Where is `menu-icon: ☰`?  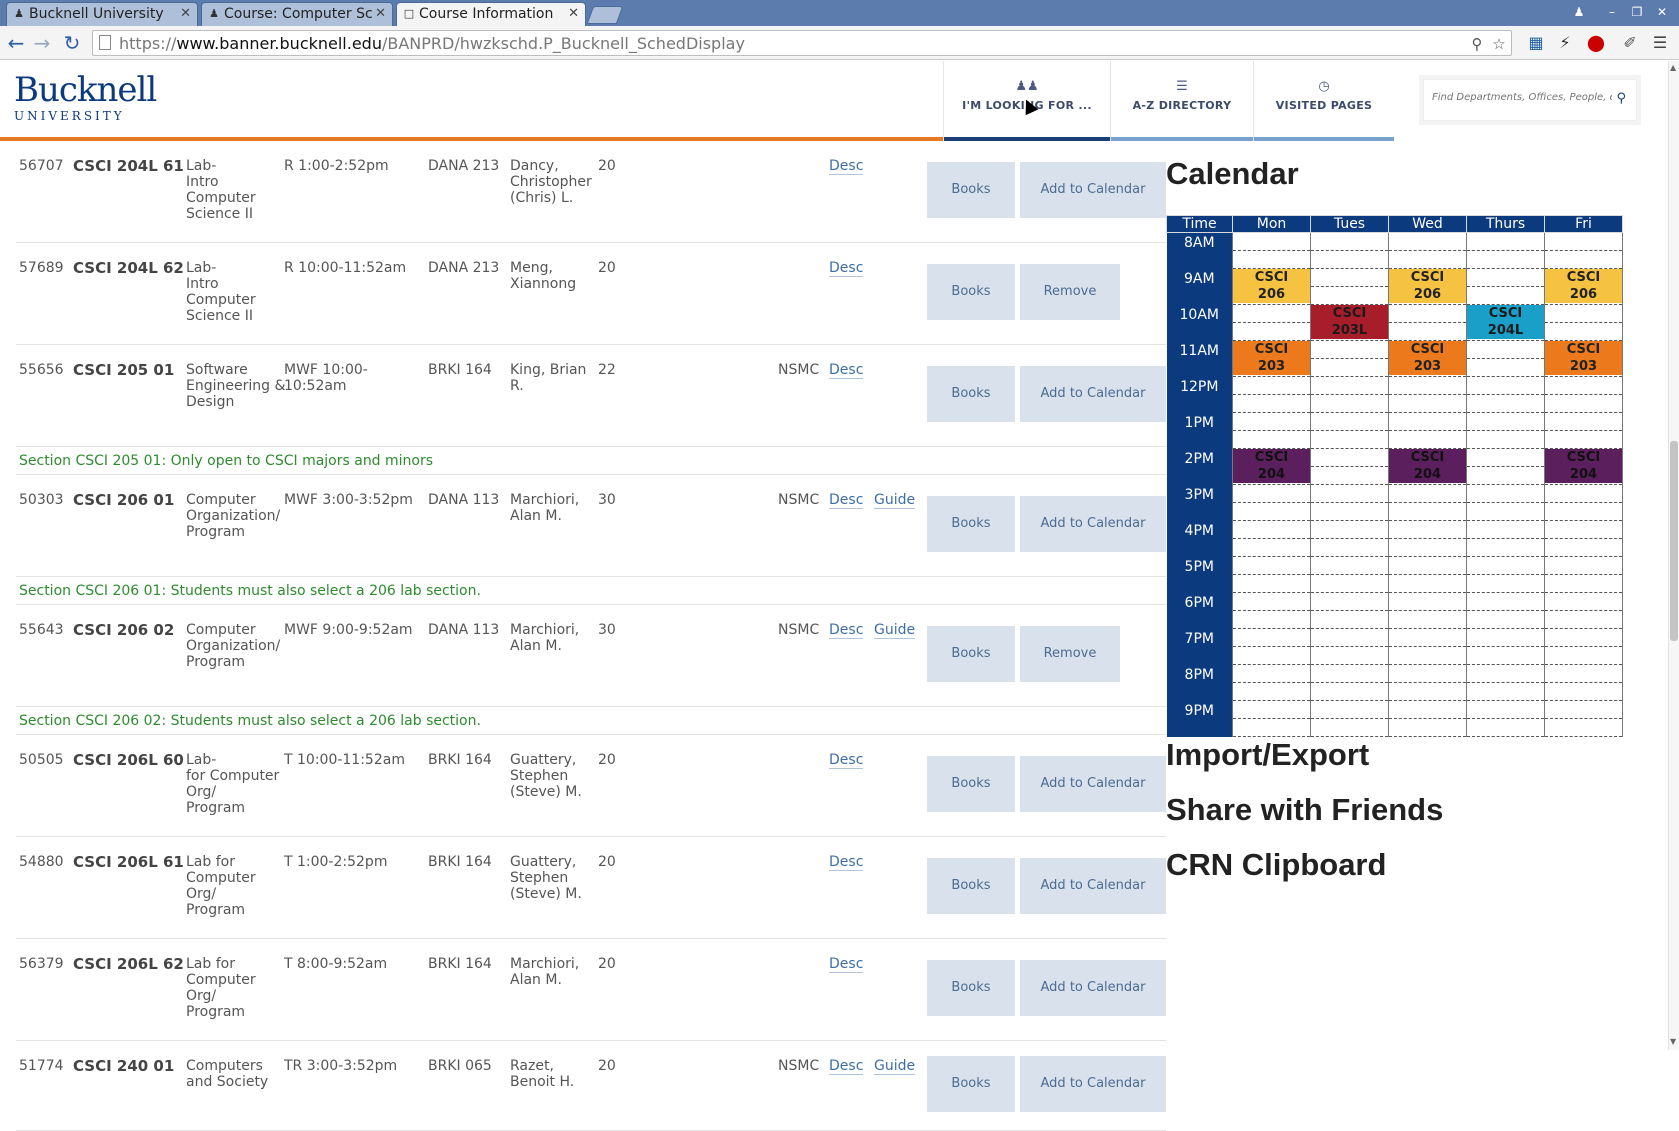
menu-icon: ☰ is located at coordinates (1660, 43).